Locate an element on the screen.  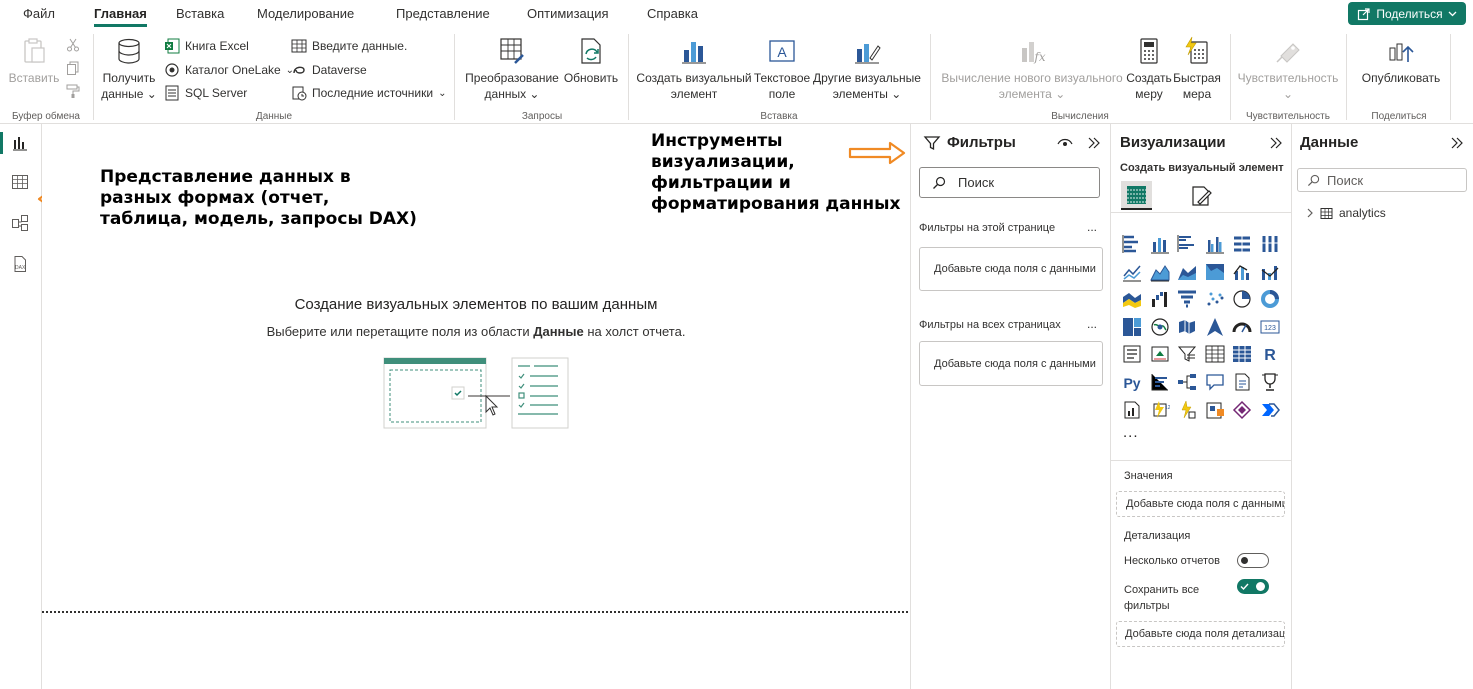
collapse-data-icon is located at coordinates (1457, 143).